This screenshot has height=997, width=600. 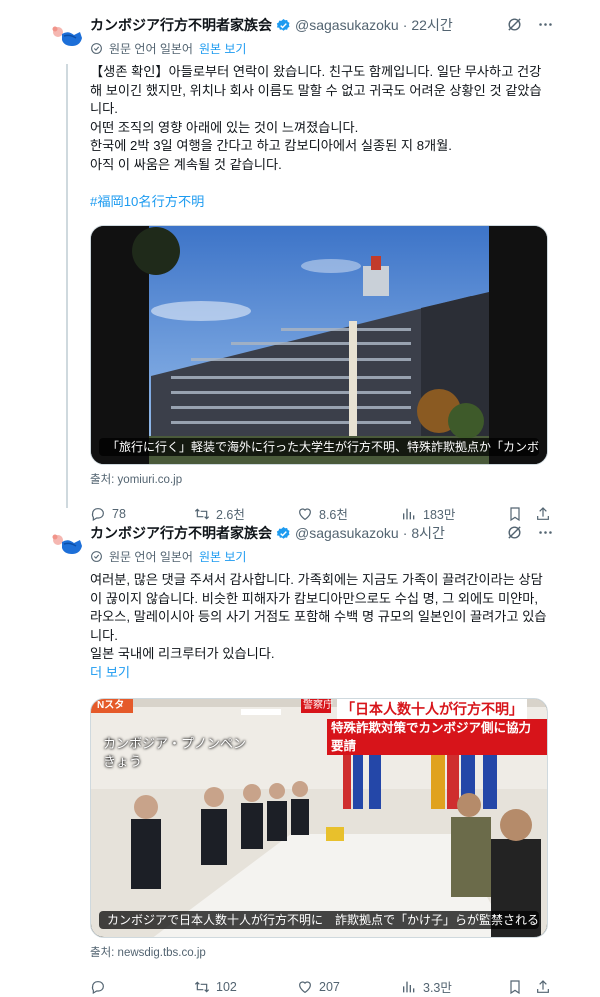 I want to click on hashtag-link: #福岡10名行方不明, so click(x=321, y=202).